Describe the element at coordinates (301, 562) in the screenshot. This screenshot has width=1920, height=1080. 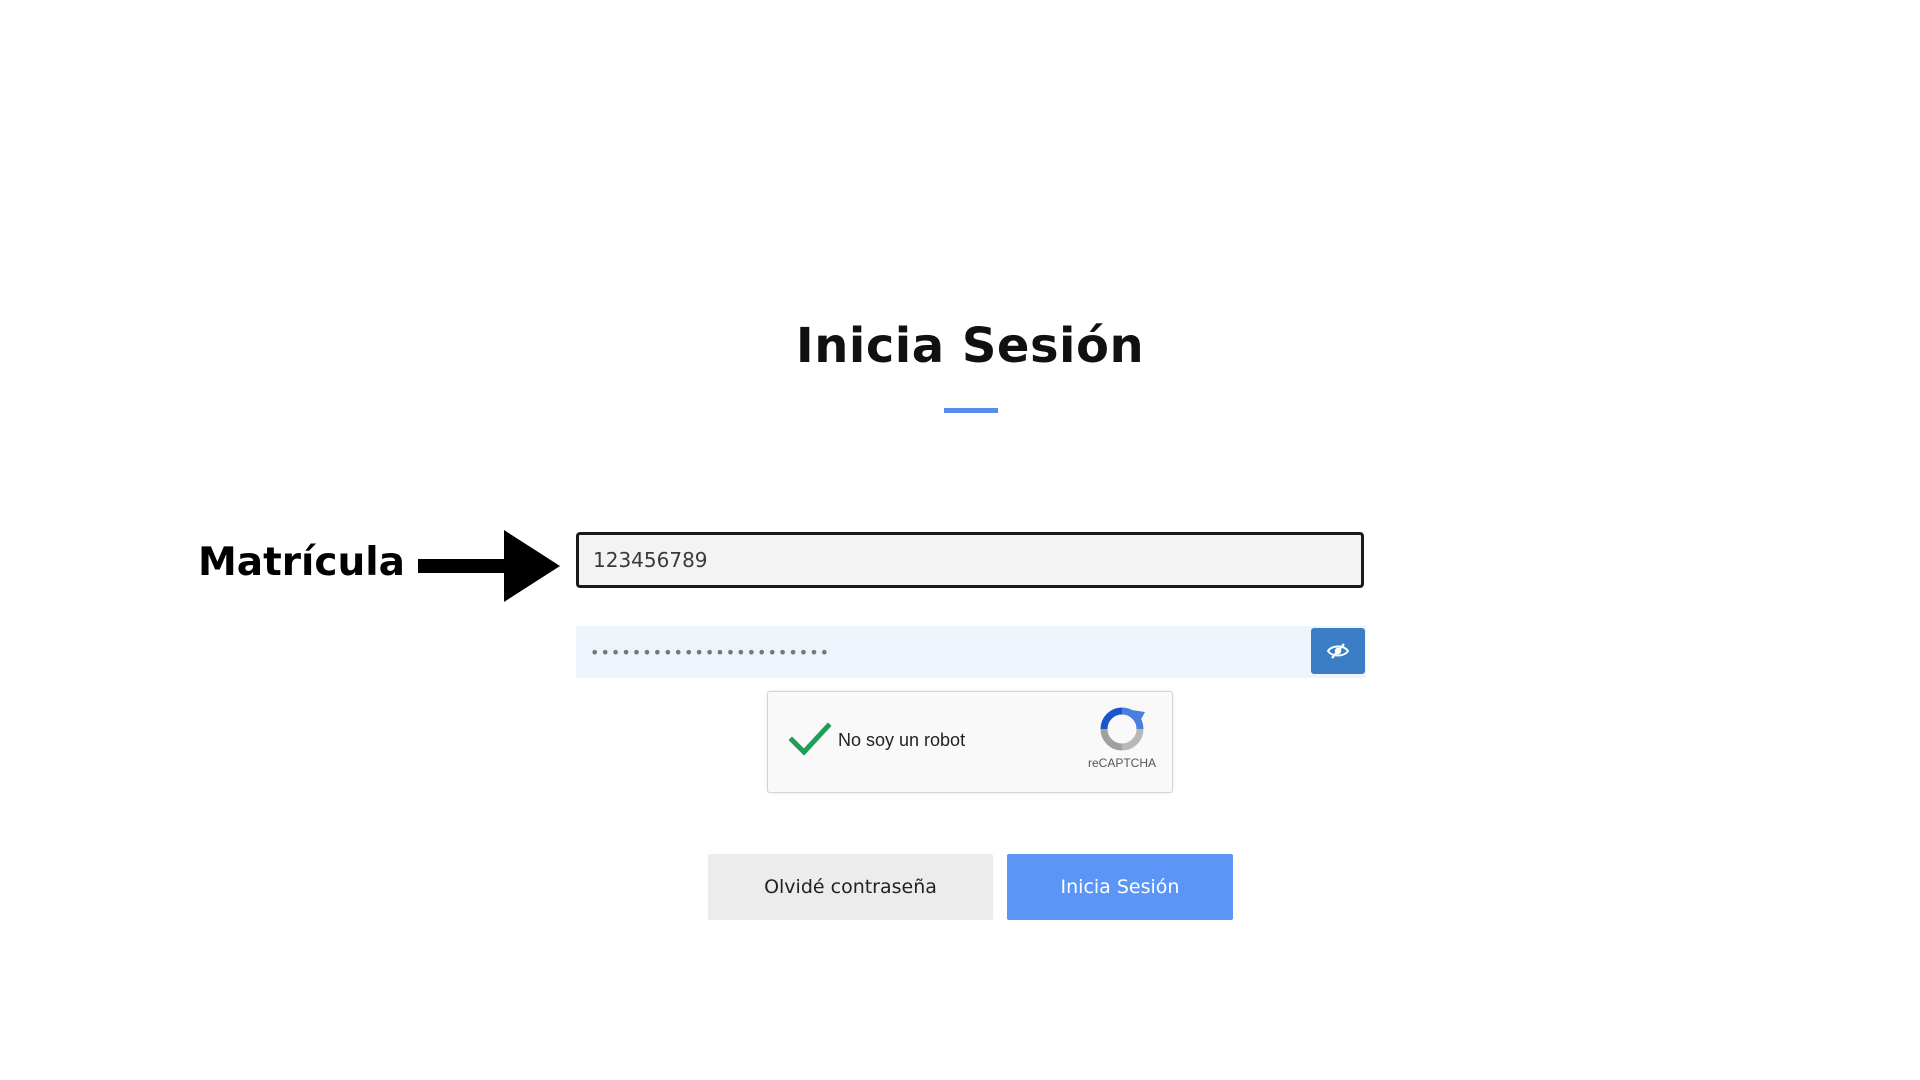
I see `annotation-label: Matrícula` at that location.